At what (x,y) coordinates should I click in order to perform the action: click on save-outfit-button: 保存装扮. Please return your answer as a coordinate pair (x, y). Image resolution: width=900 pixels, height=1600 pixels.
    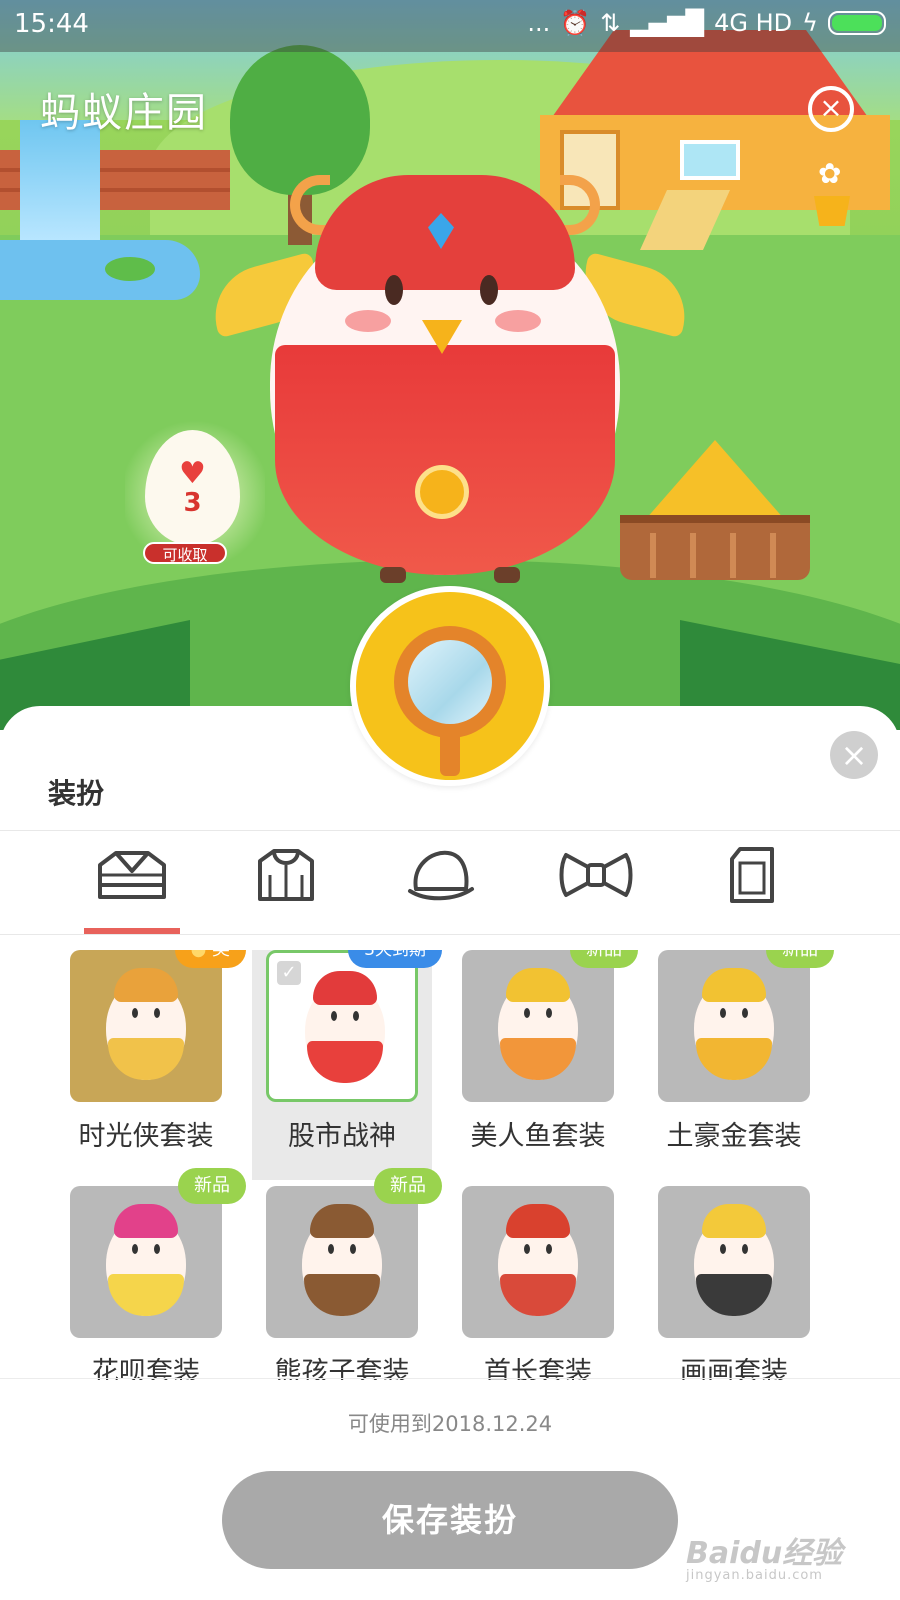
    Looking at the image, I should click on (450, 1520).